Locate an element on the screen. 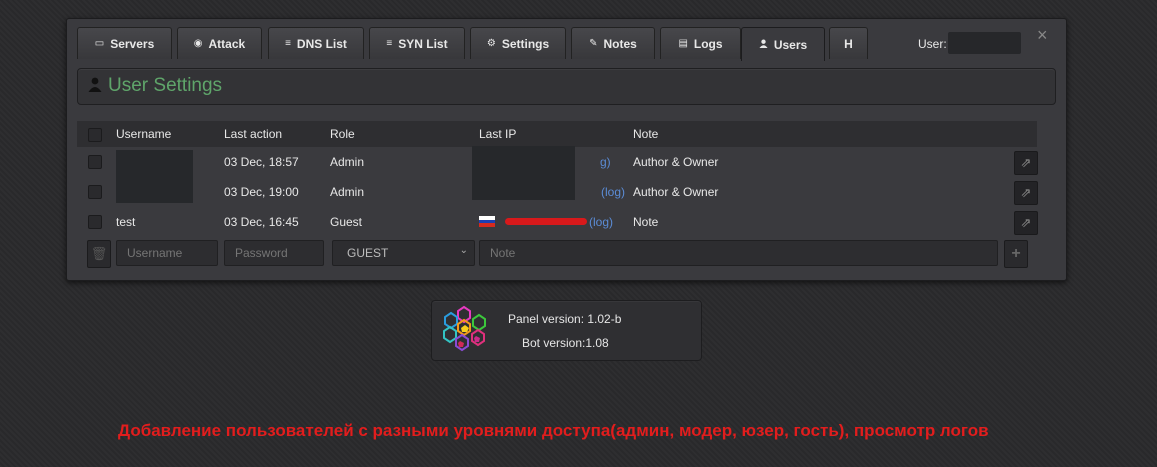  password-input is located at coordinates (274, 253).